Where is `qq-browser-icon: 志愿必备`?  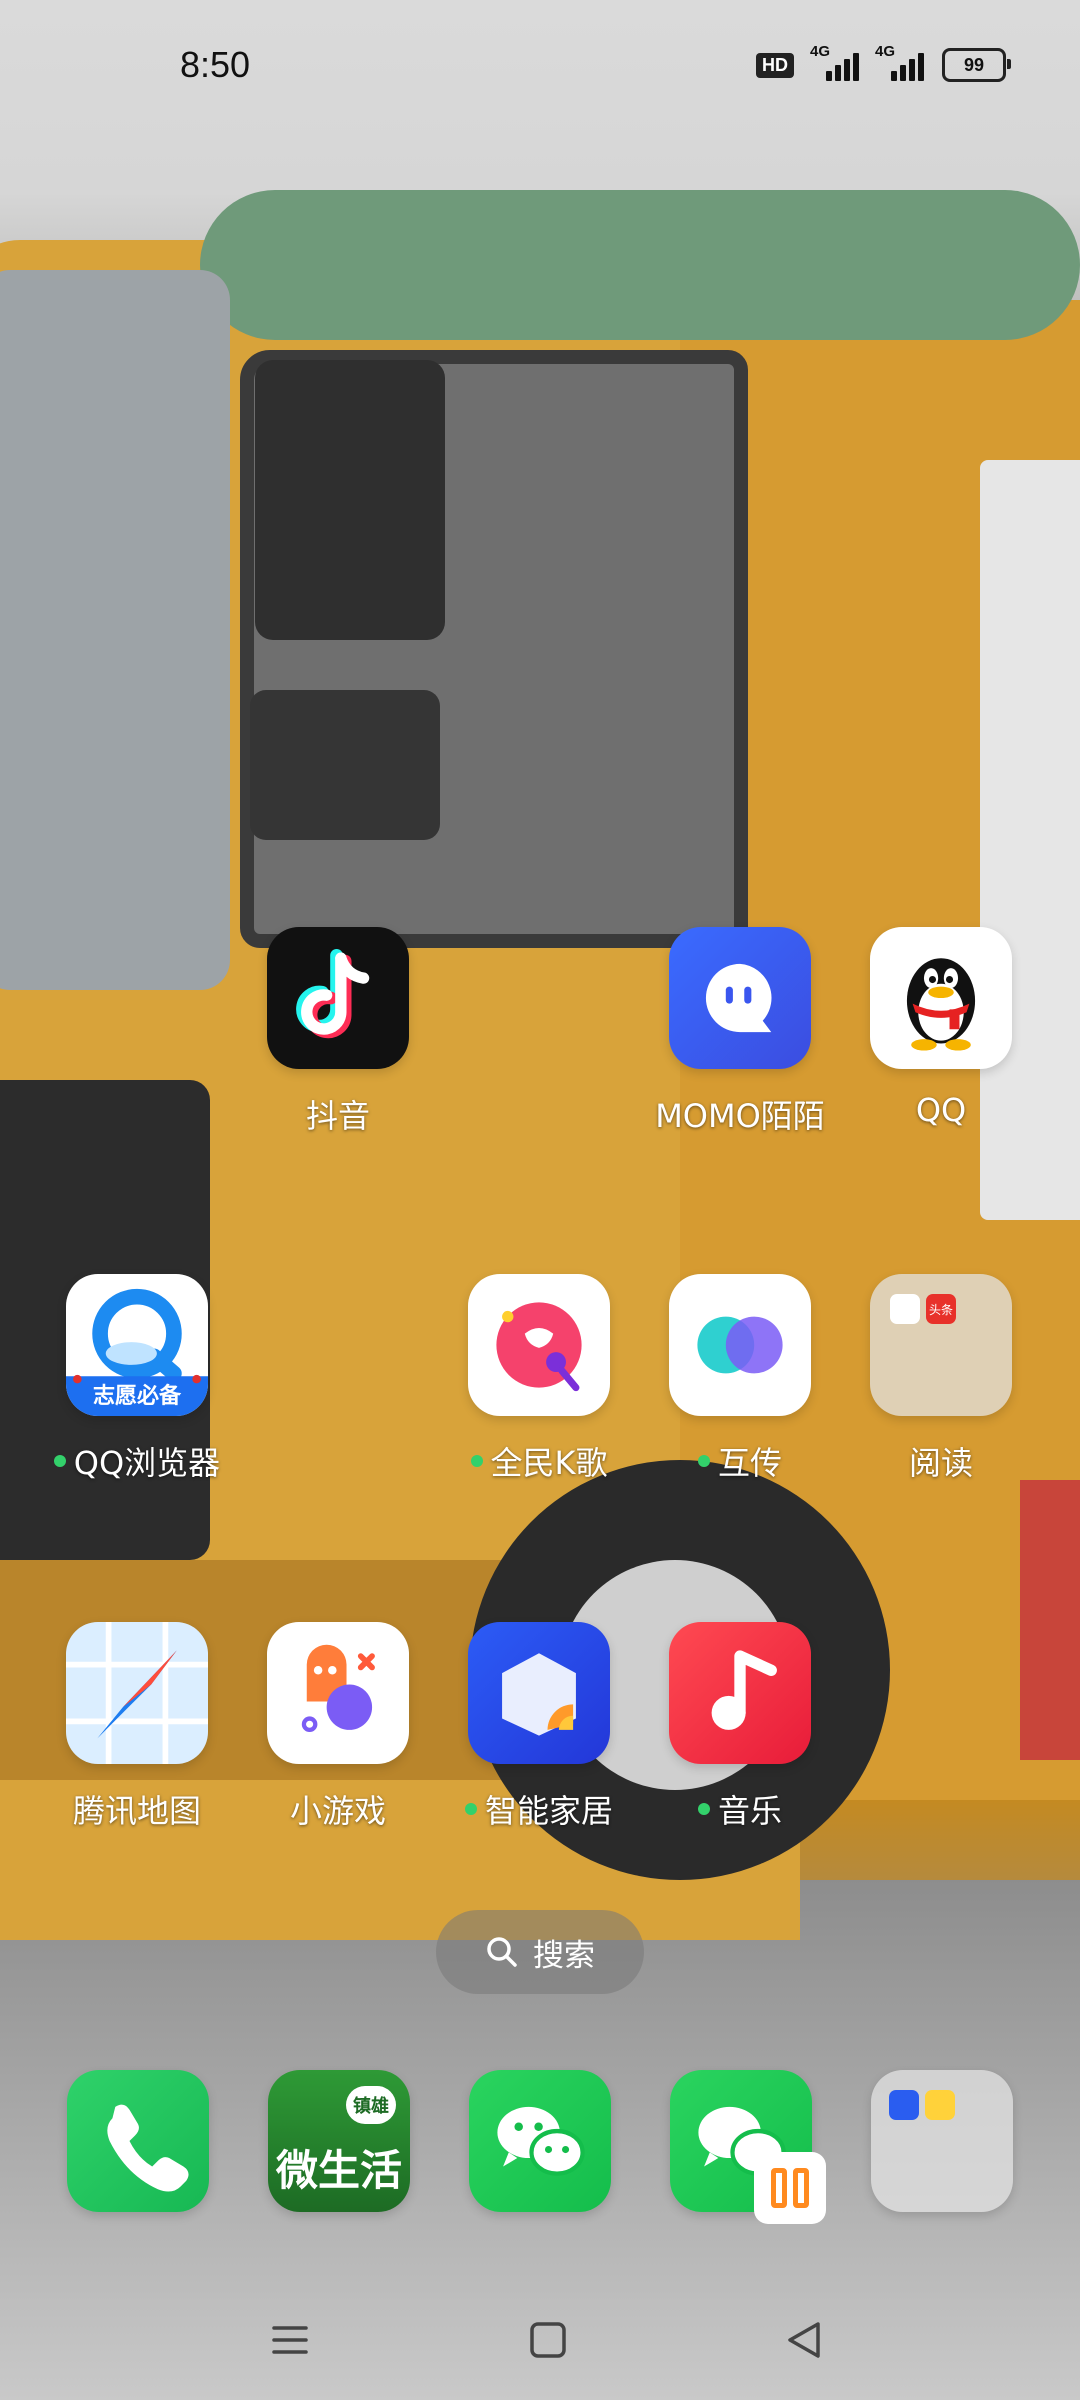
qq-browser-icon: 志愿必备 is located at coordinates (137, 1345).